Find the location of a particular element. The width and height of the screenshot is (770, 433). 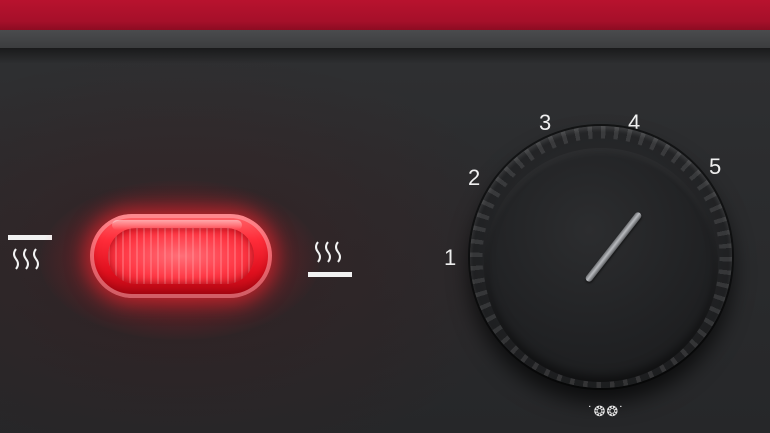

indicator-lamp is located at coordinates (181, 256).